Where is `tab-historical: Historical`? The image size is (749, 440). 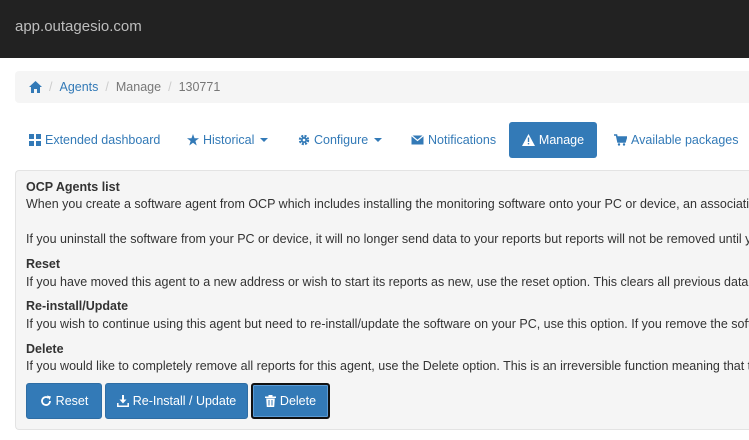 tab-historical: Historical is located at coordinates (228, 140).